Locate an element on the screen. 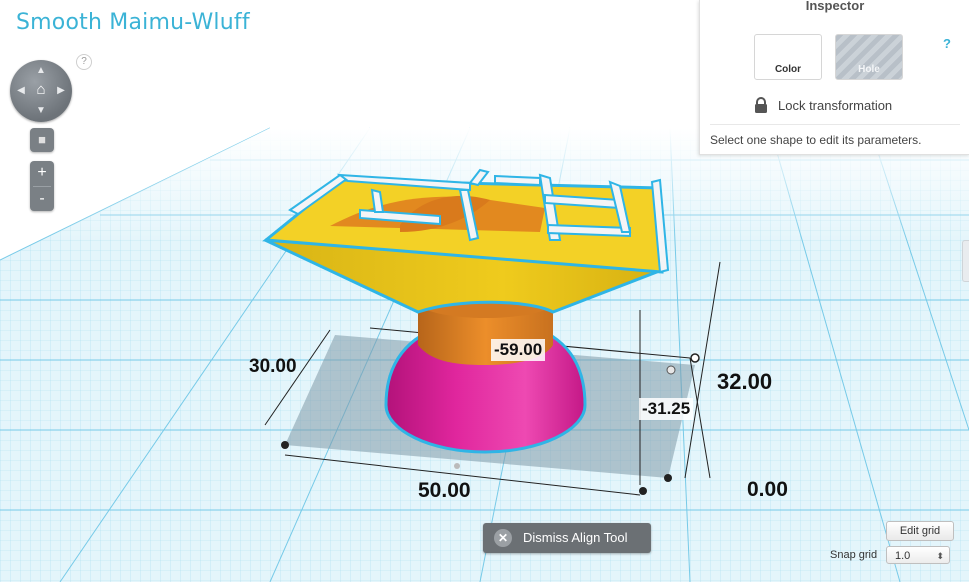 Image resolution: width=969 pixels, height=582 pixels. hole-label: Hole is located at coordinates (869, 69).